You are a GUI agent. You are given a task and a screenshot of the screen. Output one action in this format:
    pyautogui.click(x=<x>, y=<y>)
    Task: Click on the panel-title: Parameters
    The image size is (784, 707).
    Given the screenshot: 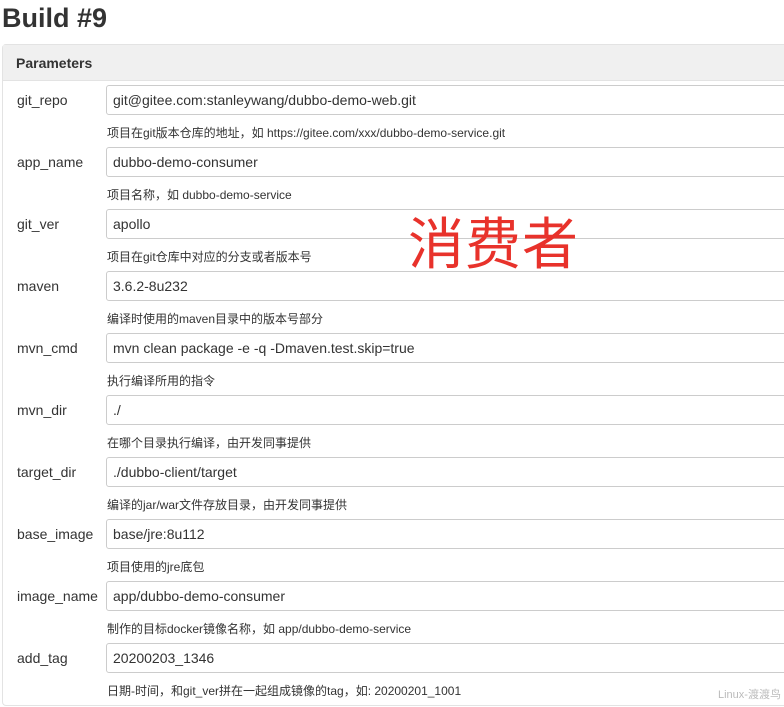 What is the action you would take?
    pyautogui.click(x=54, y=63)
    